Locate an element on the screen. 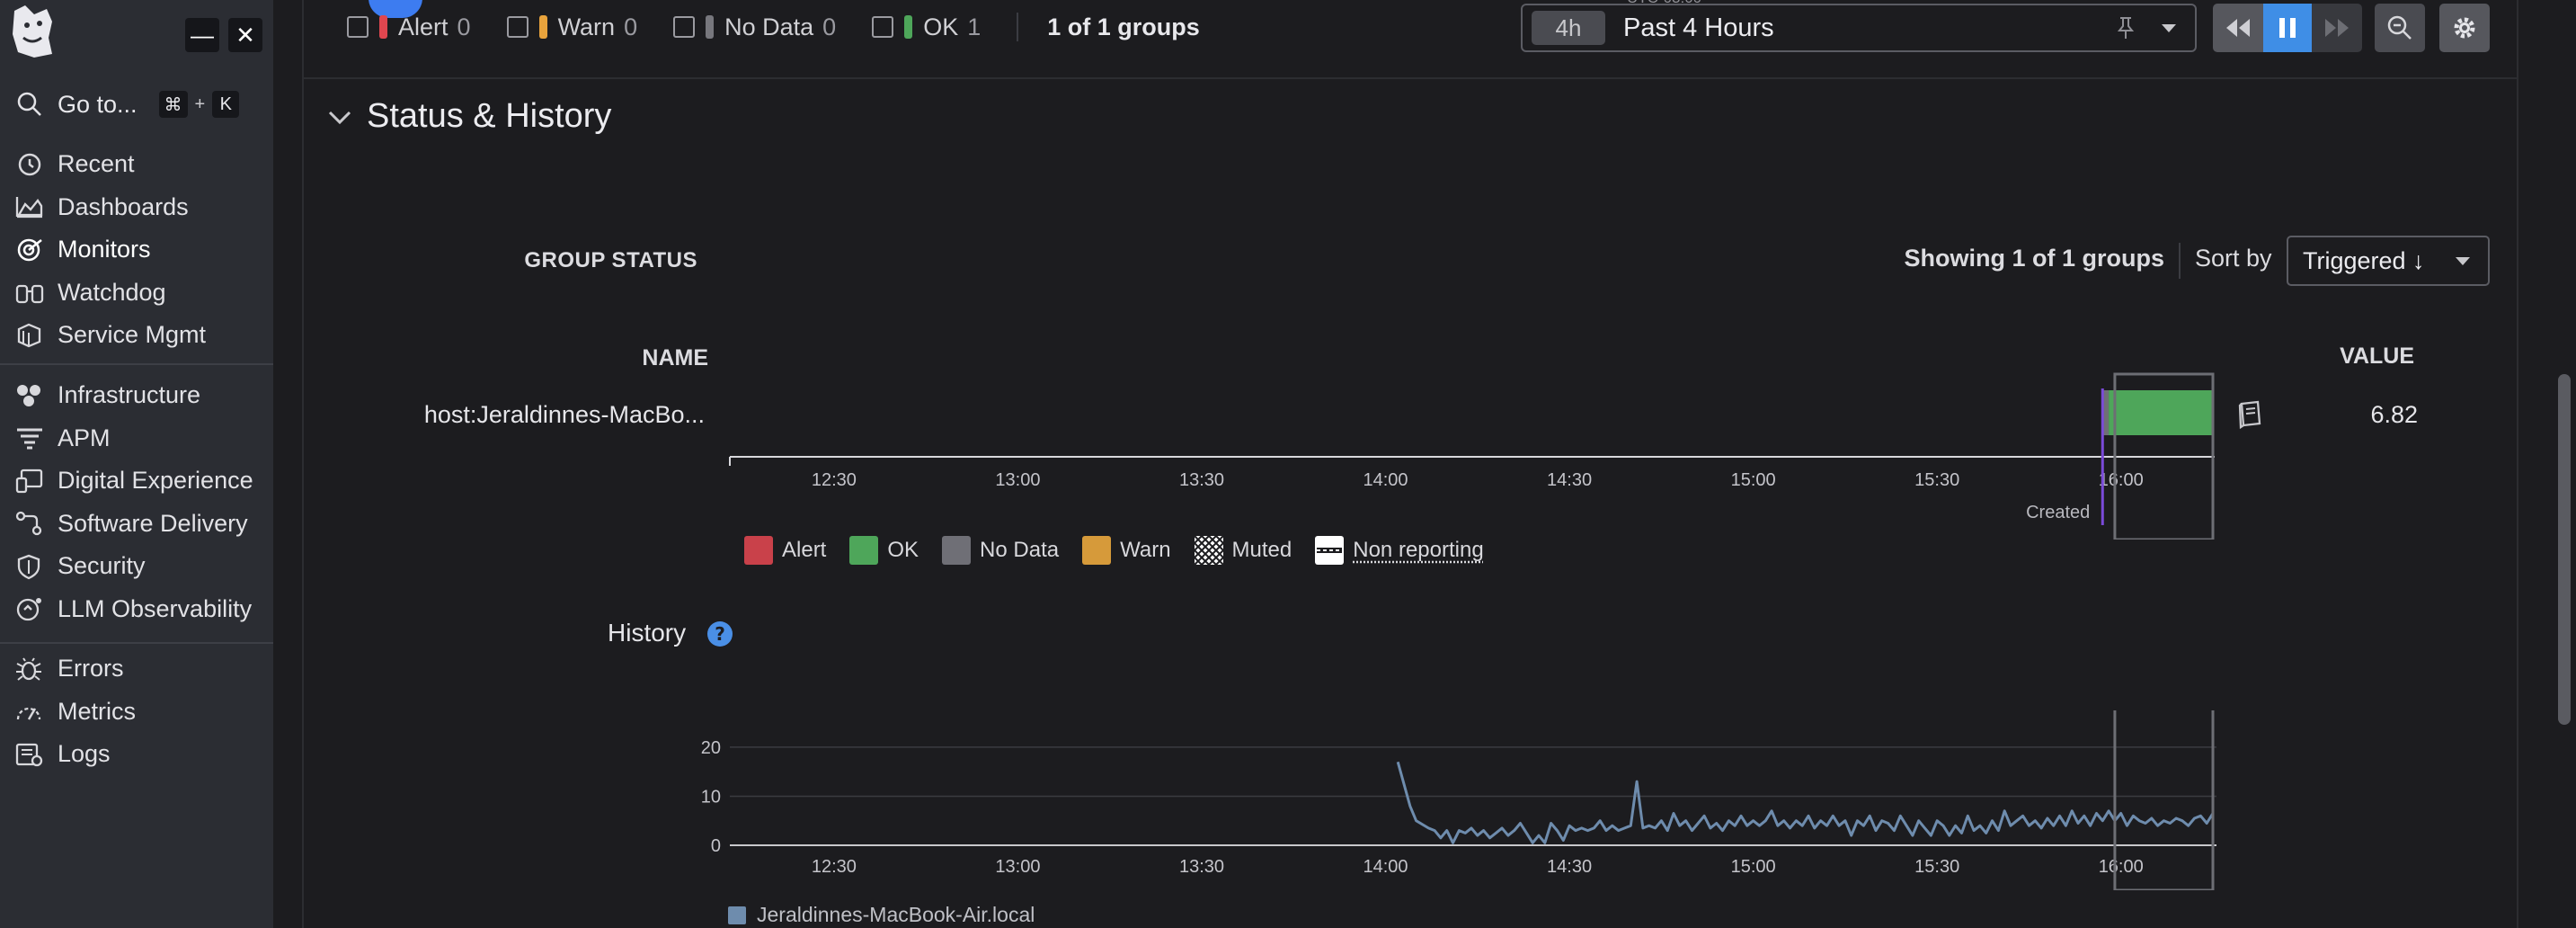 The image size is (2576, 928). sidebar-item-llm-observability: LLM Observability is located at coordinates (136, 609).